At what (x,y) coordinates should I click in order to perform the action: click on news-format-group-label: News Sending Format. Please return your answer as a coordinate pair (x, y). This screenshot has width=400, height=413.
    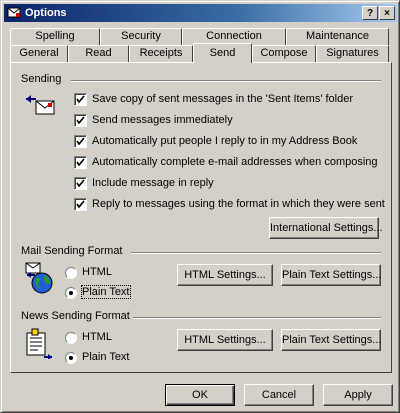
    Looking at the image, I should click on (77, 316).